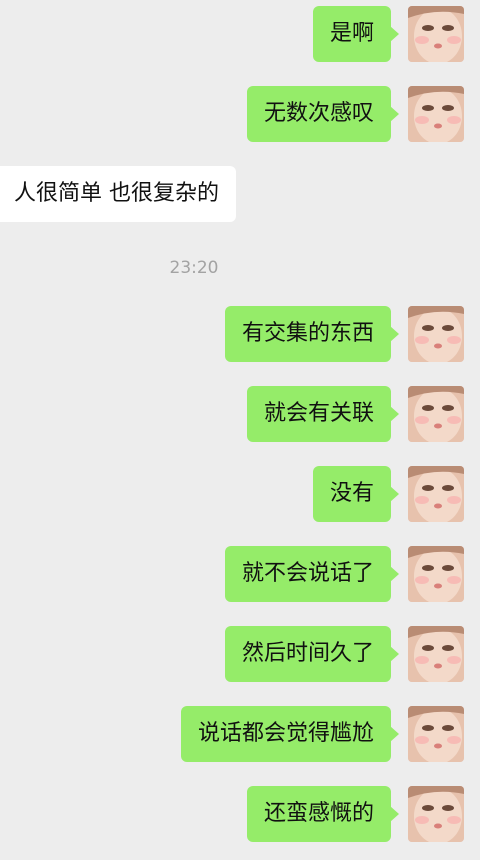 The image size is (480, 860). What do you see at coordinates (240, 36) in the screenshot?
I see `message-row: 是啊` at bounding box center [240, 36].